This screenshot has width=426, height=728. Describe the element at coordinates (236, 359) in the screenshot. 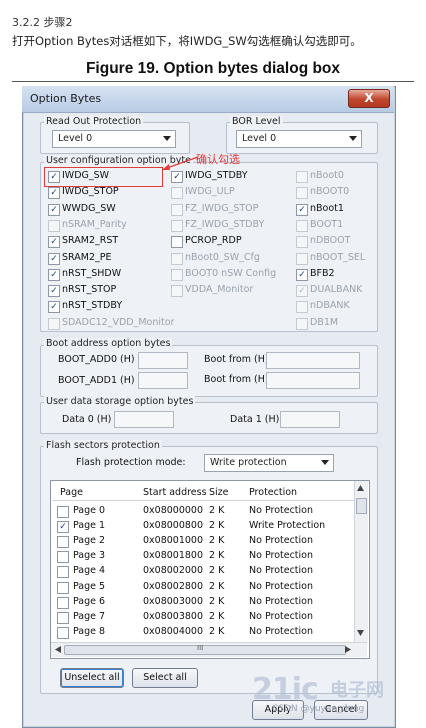

I see `boot-from-label-1: Boot from (H)` at that location.